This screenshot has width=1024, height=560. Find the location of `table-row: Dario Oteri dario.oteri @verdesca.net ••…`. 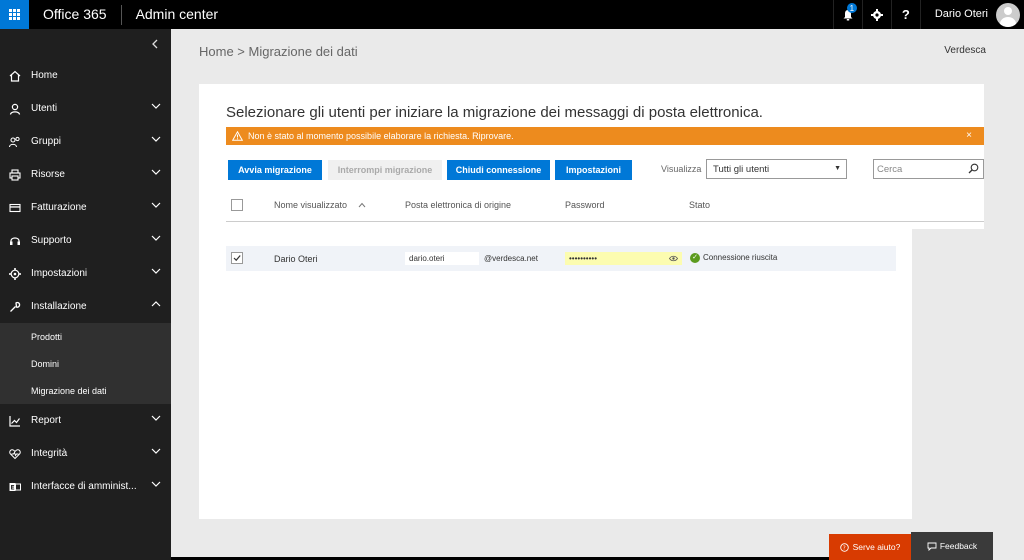

table-row: Dario Oteri dario.oteri @verdesca.net ••… is located at coordinates (561, 258).